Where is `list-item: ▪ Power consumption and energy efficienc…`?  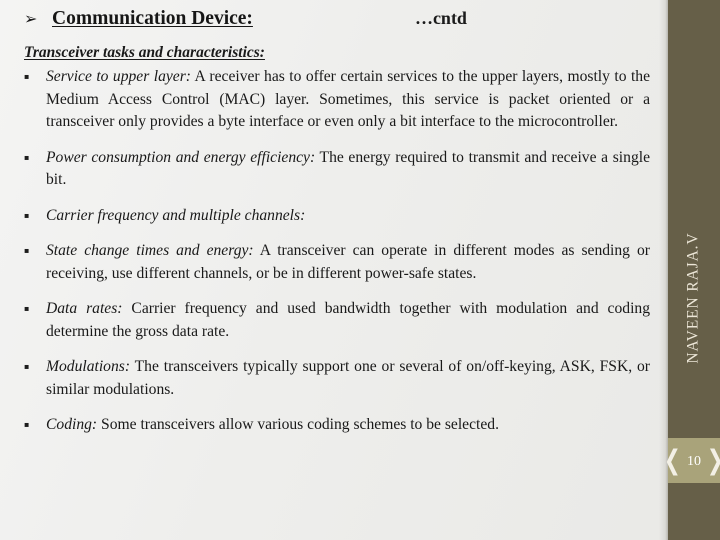 list-item: ▪ Power consumption and energy efficienc… is located at coordinates (337, 169).